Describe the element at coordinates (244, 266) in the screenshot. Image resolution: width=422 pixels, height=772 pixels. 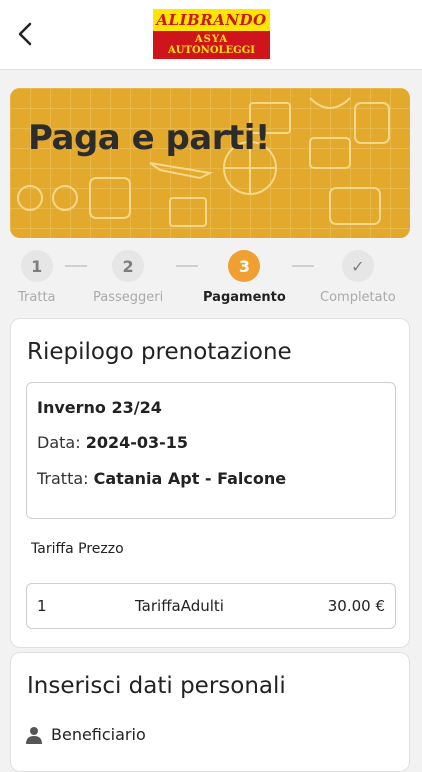
I see `step-number: 3` at that location.